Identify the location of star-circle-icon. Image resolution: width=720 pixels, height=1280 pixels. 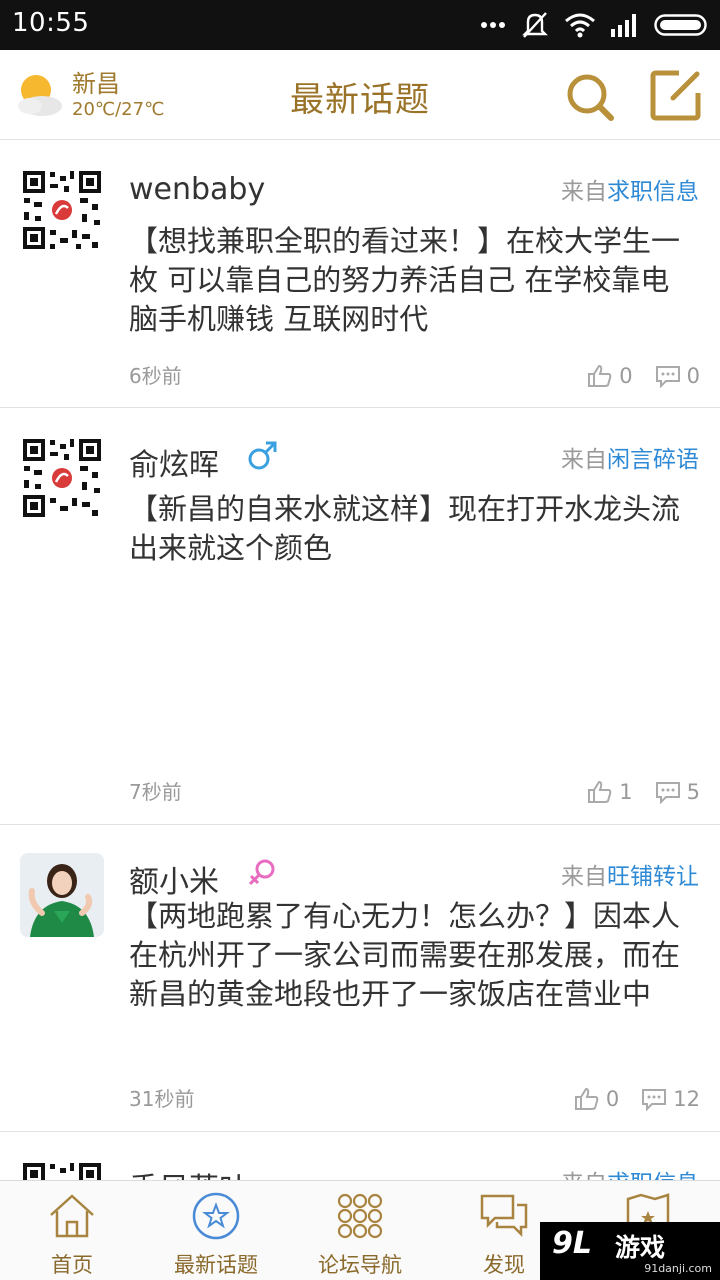
(216, 1216).